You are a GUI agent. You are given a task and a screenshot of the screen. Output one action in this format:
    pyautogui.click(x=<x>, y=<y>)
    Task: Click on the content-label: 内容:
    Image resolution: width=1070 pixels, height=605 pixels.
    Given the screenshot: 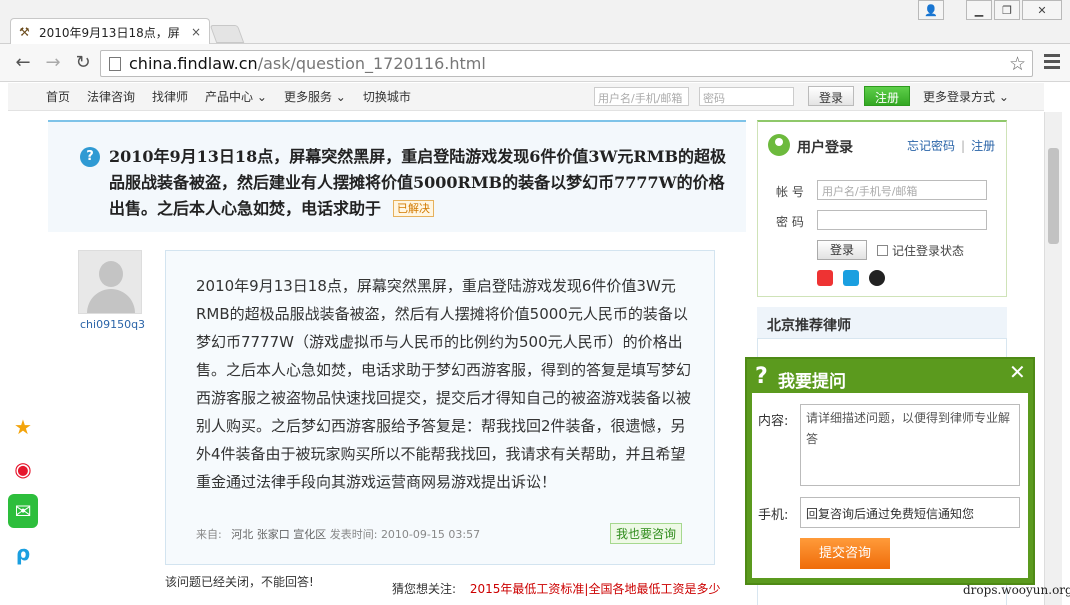 What is the action you would take?
    pyautogui.click(x=773, y=421)
    